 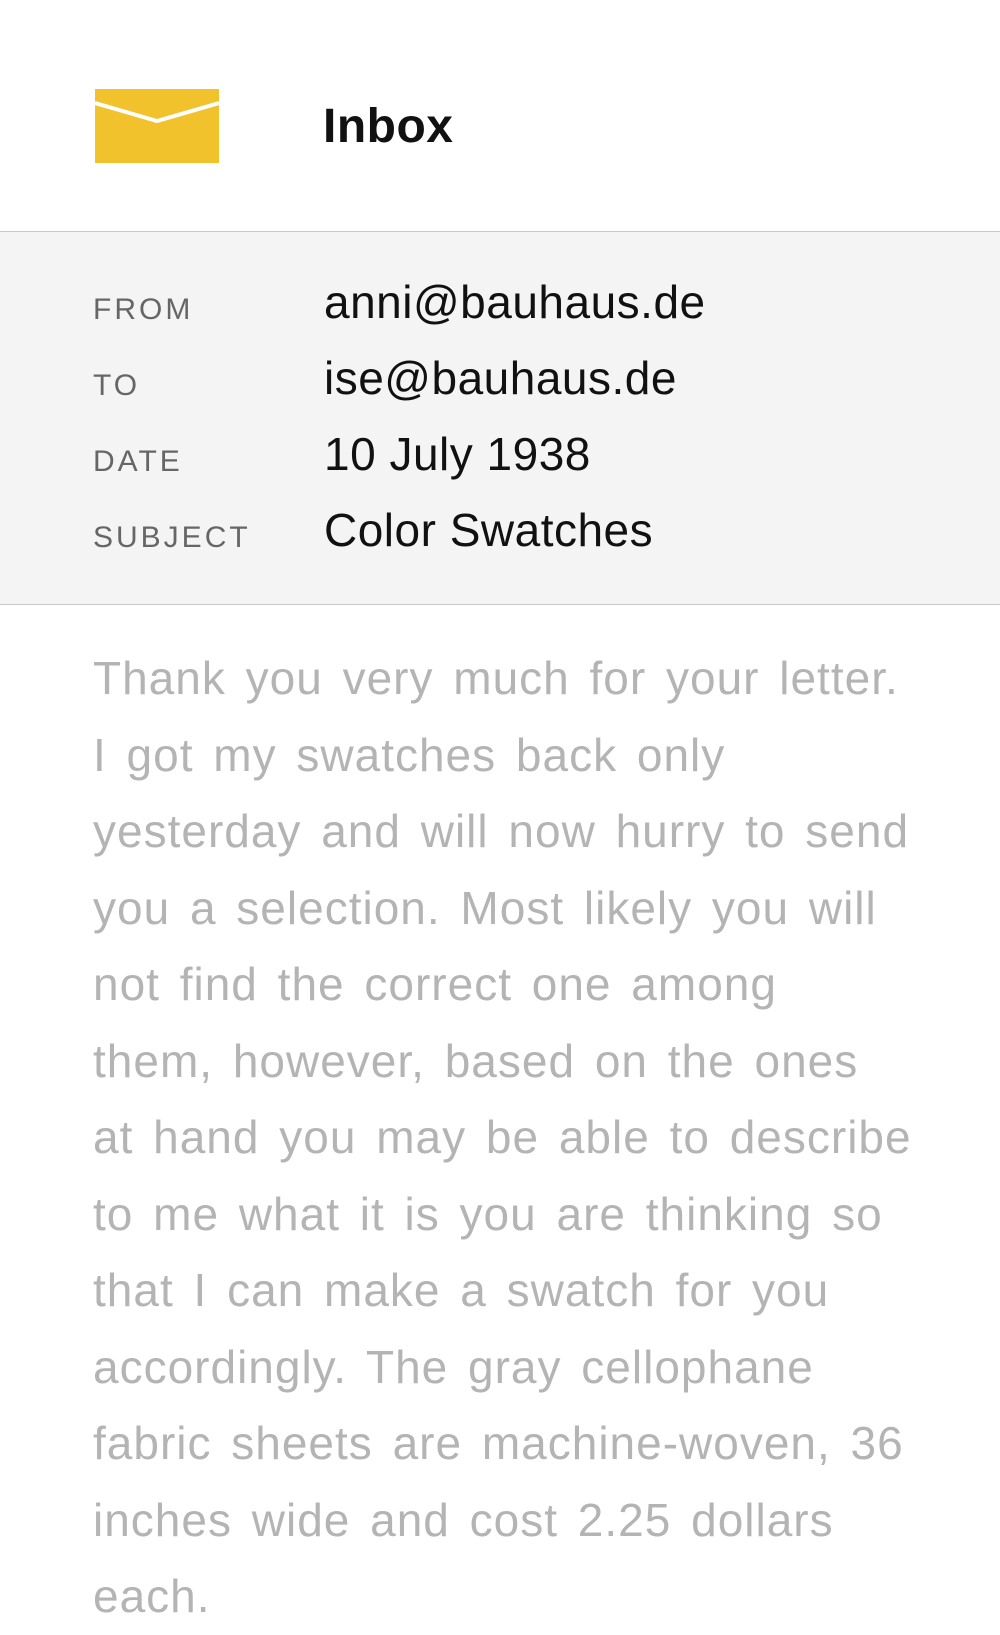 I want to click on date-row: DATE 10 July 1938, so click(x=500, y=462).